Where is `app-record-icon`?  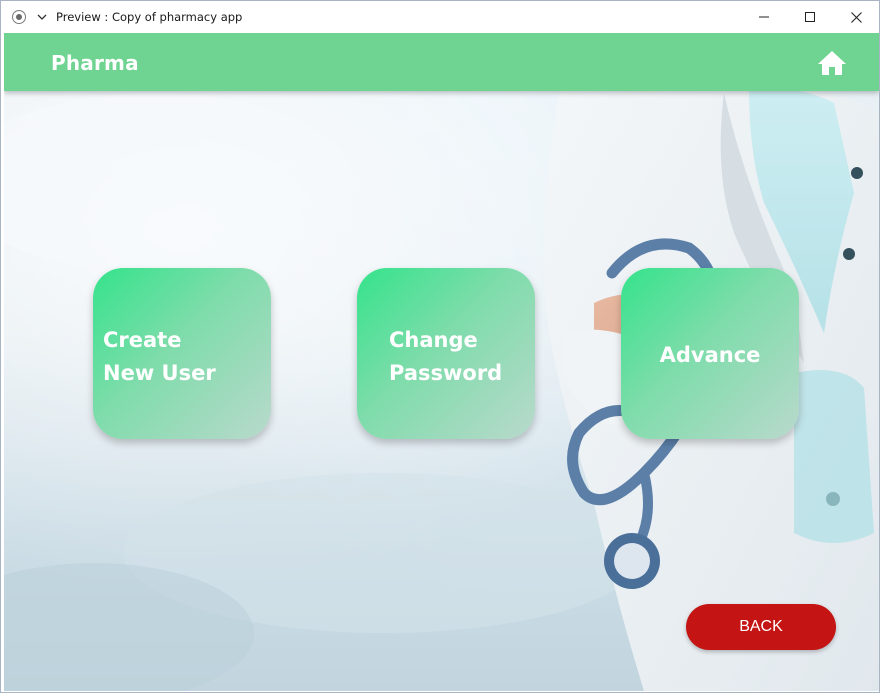
app-record-icon is located at coordinates (19, 17).